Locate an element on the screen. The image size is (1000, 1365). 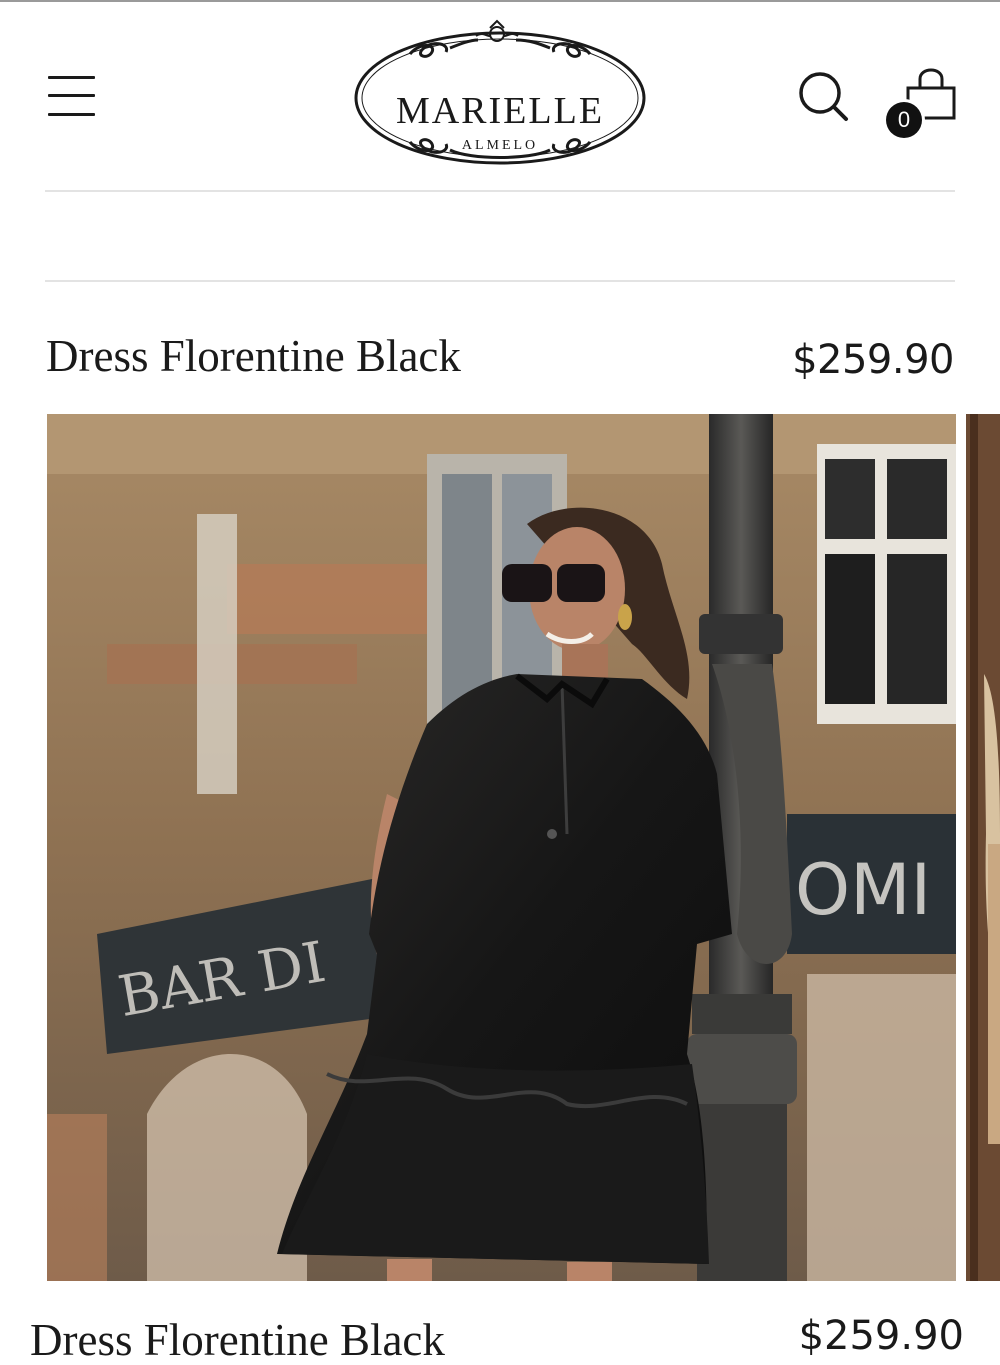
header-divider is located at coordinates (500, 191).